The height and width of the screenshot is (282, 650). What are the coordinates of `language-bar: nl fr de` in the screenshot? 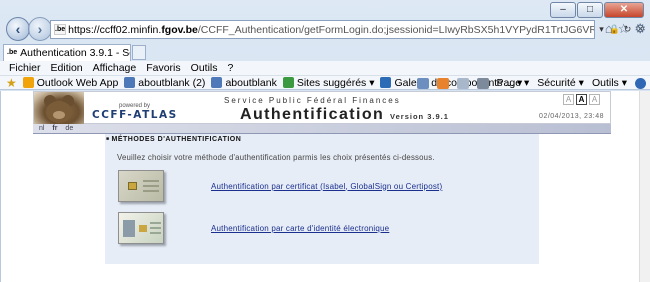 It's located at (322, 129).